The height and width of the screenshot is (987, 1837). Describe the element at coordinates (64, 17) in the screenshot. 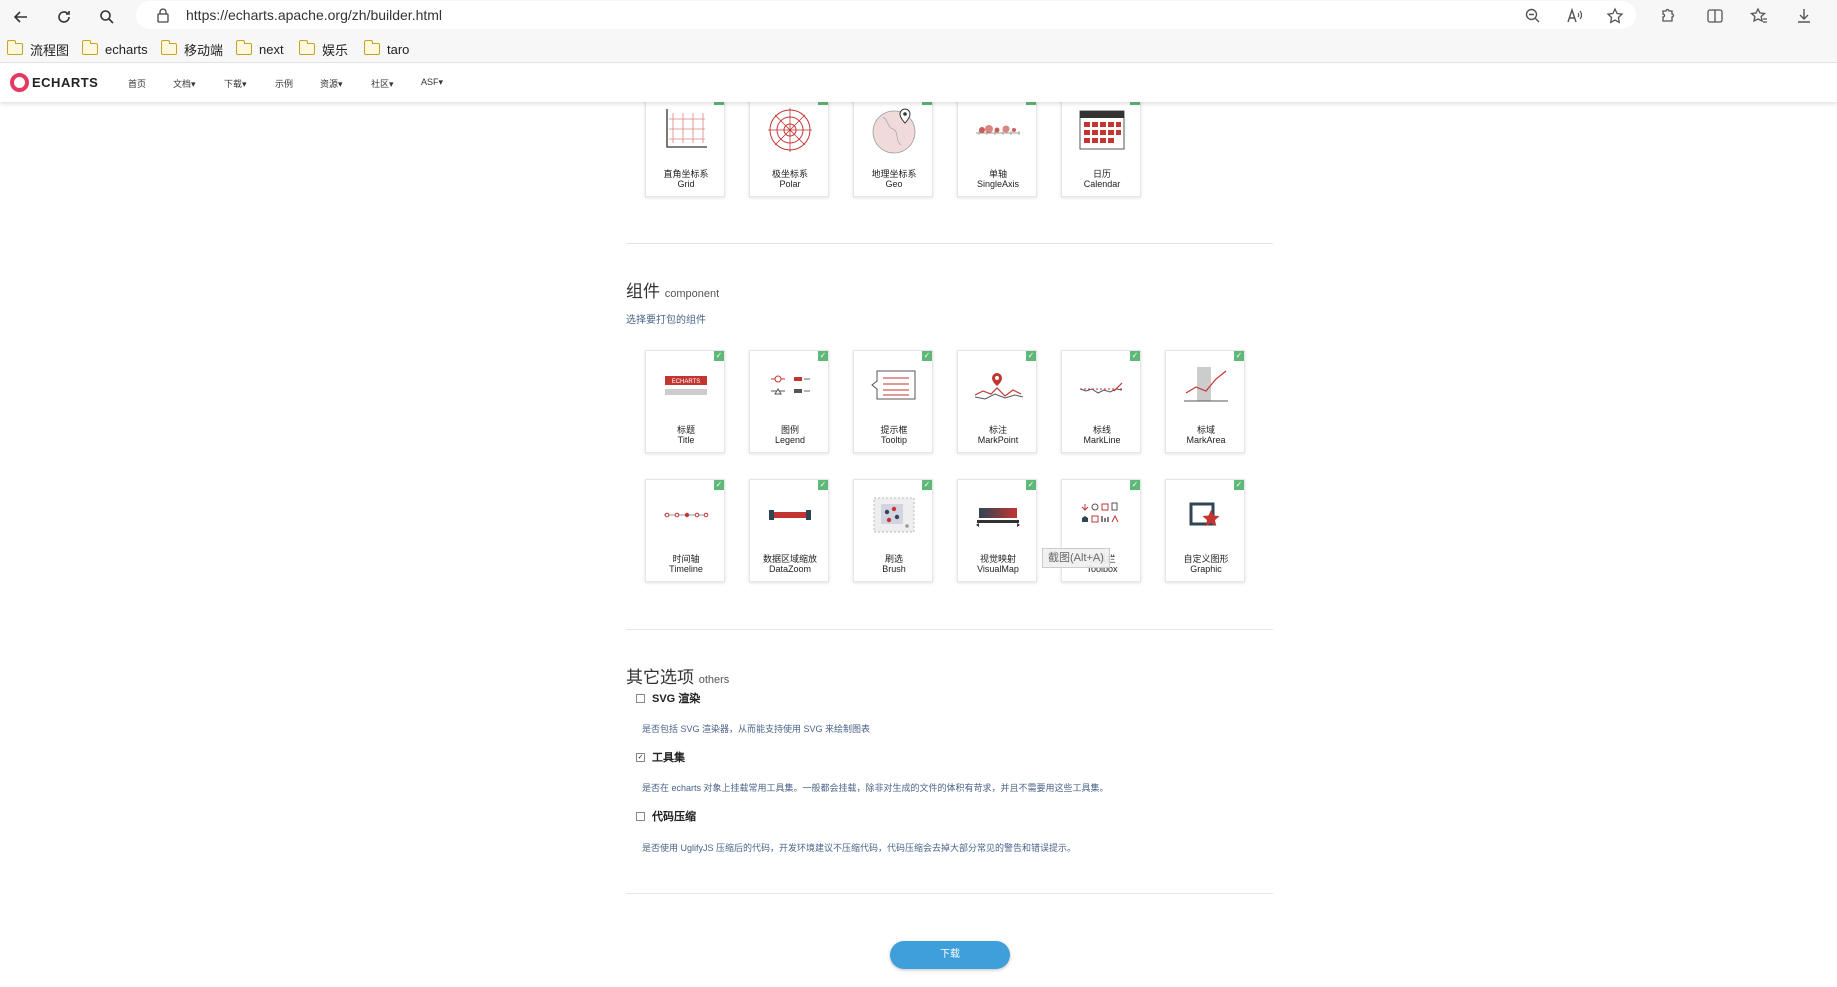

I see `refresh-icon` at that location.